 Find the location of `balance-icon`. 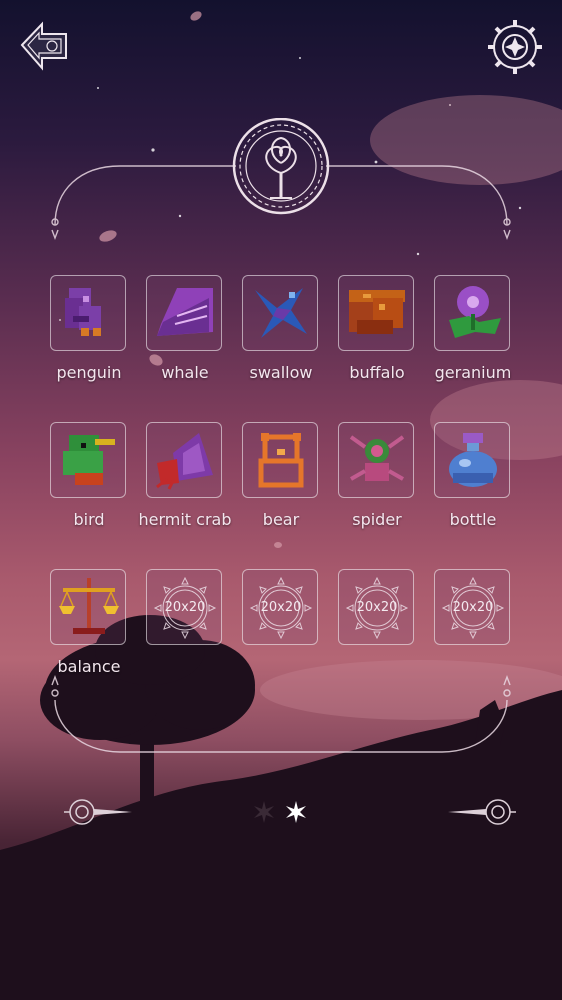

balance-icon is located at coordinates (89, 606).